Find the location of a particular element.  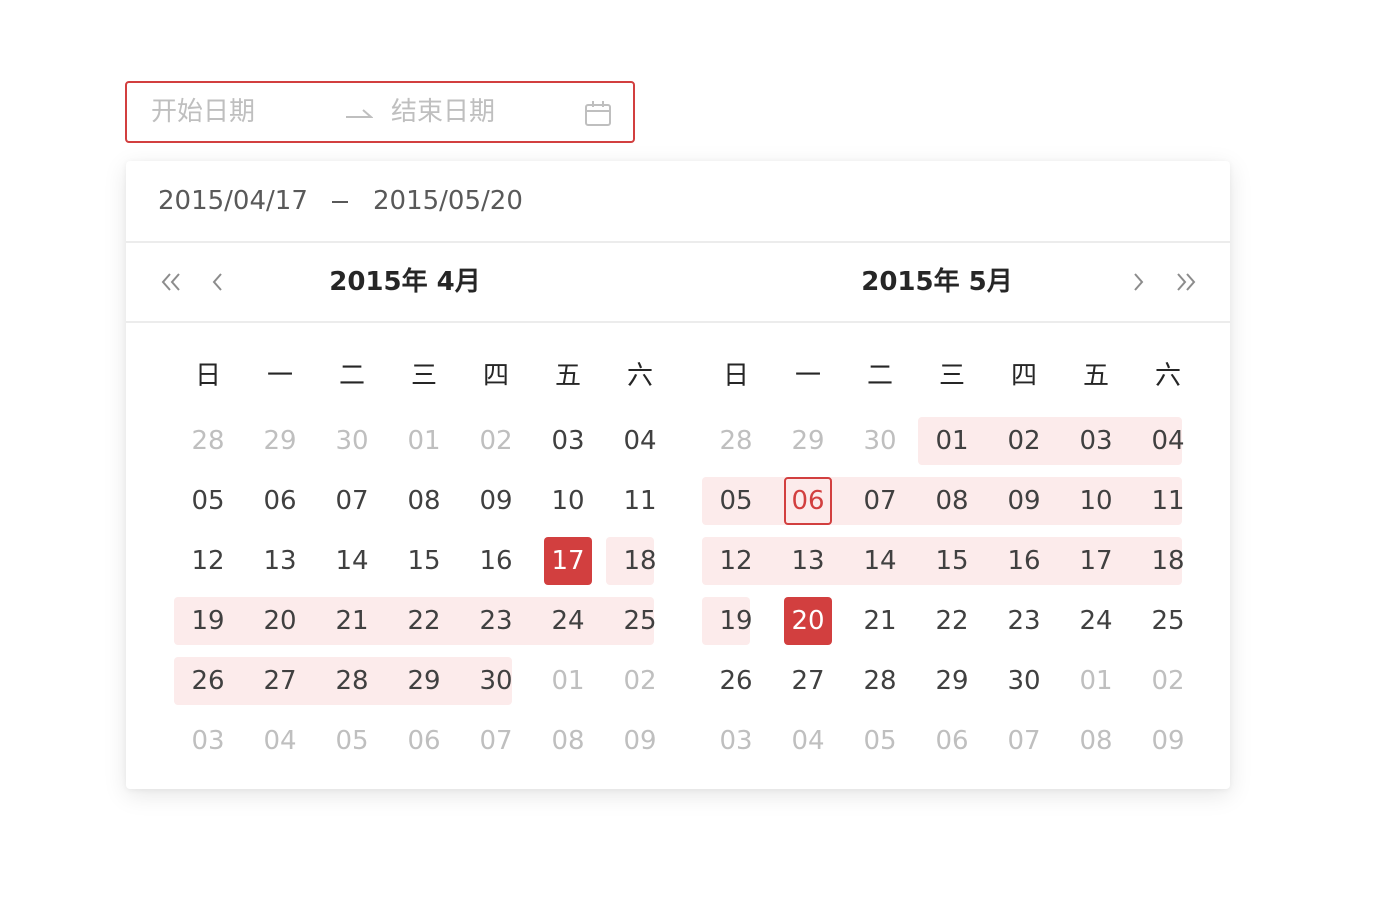

day-cell: 17 is located at coordinates (1096, 561).